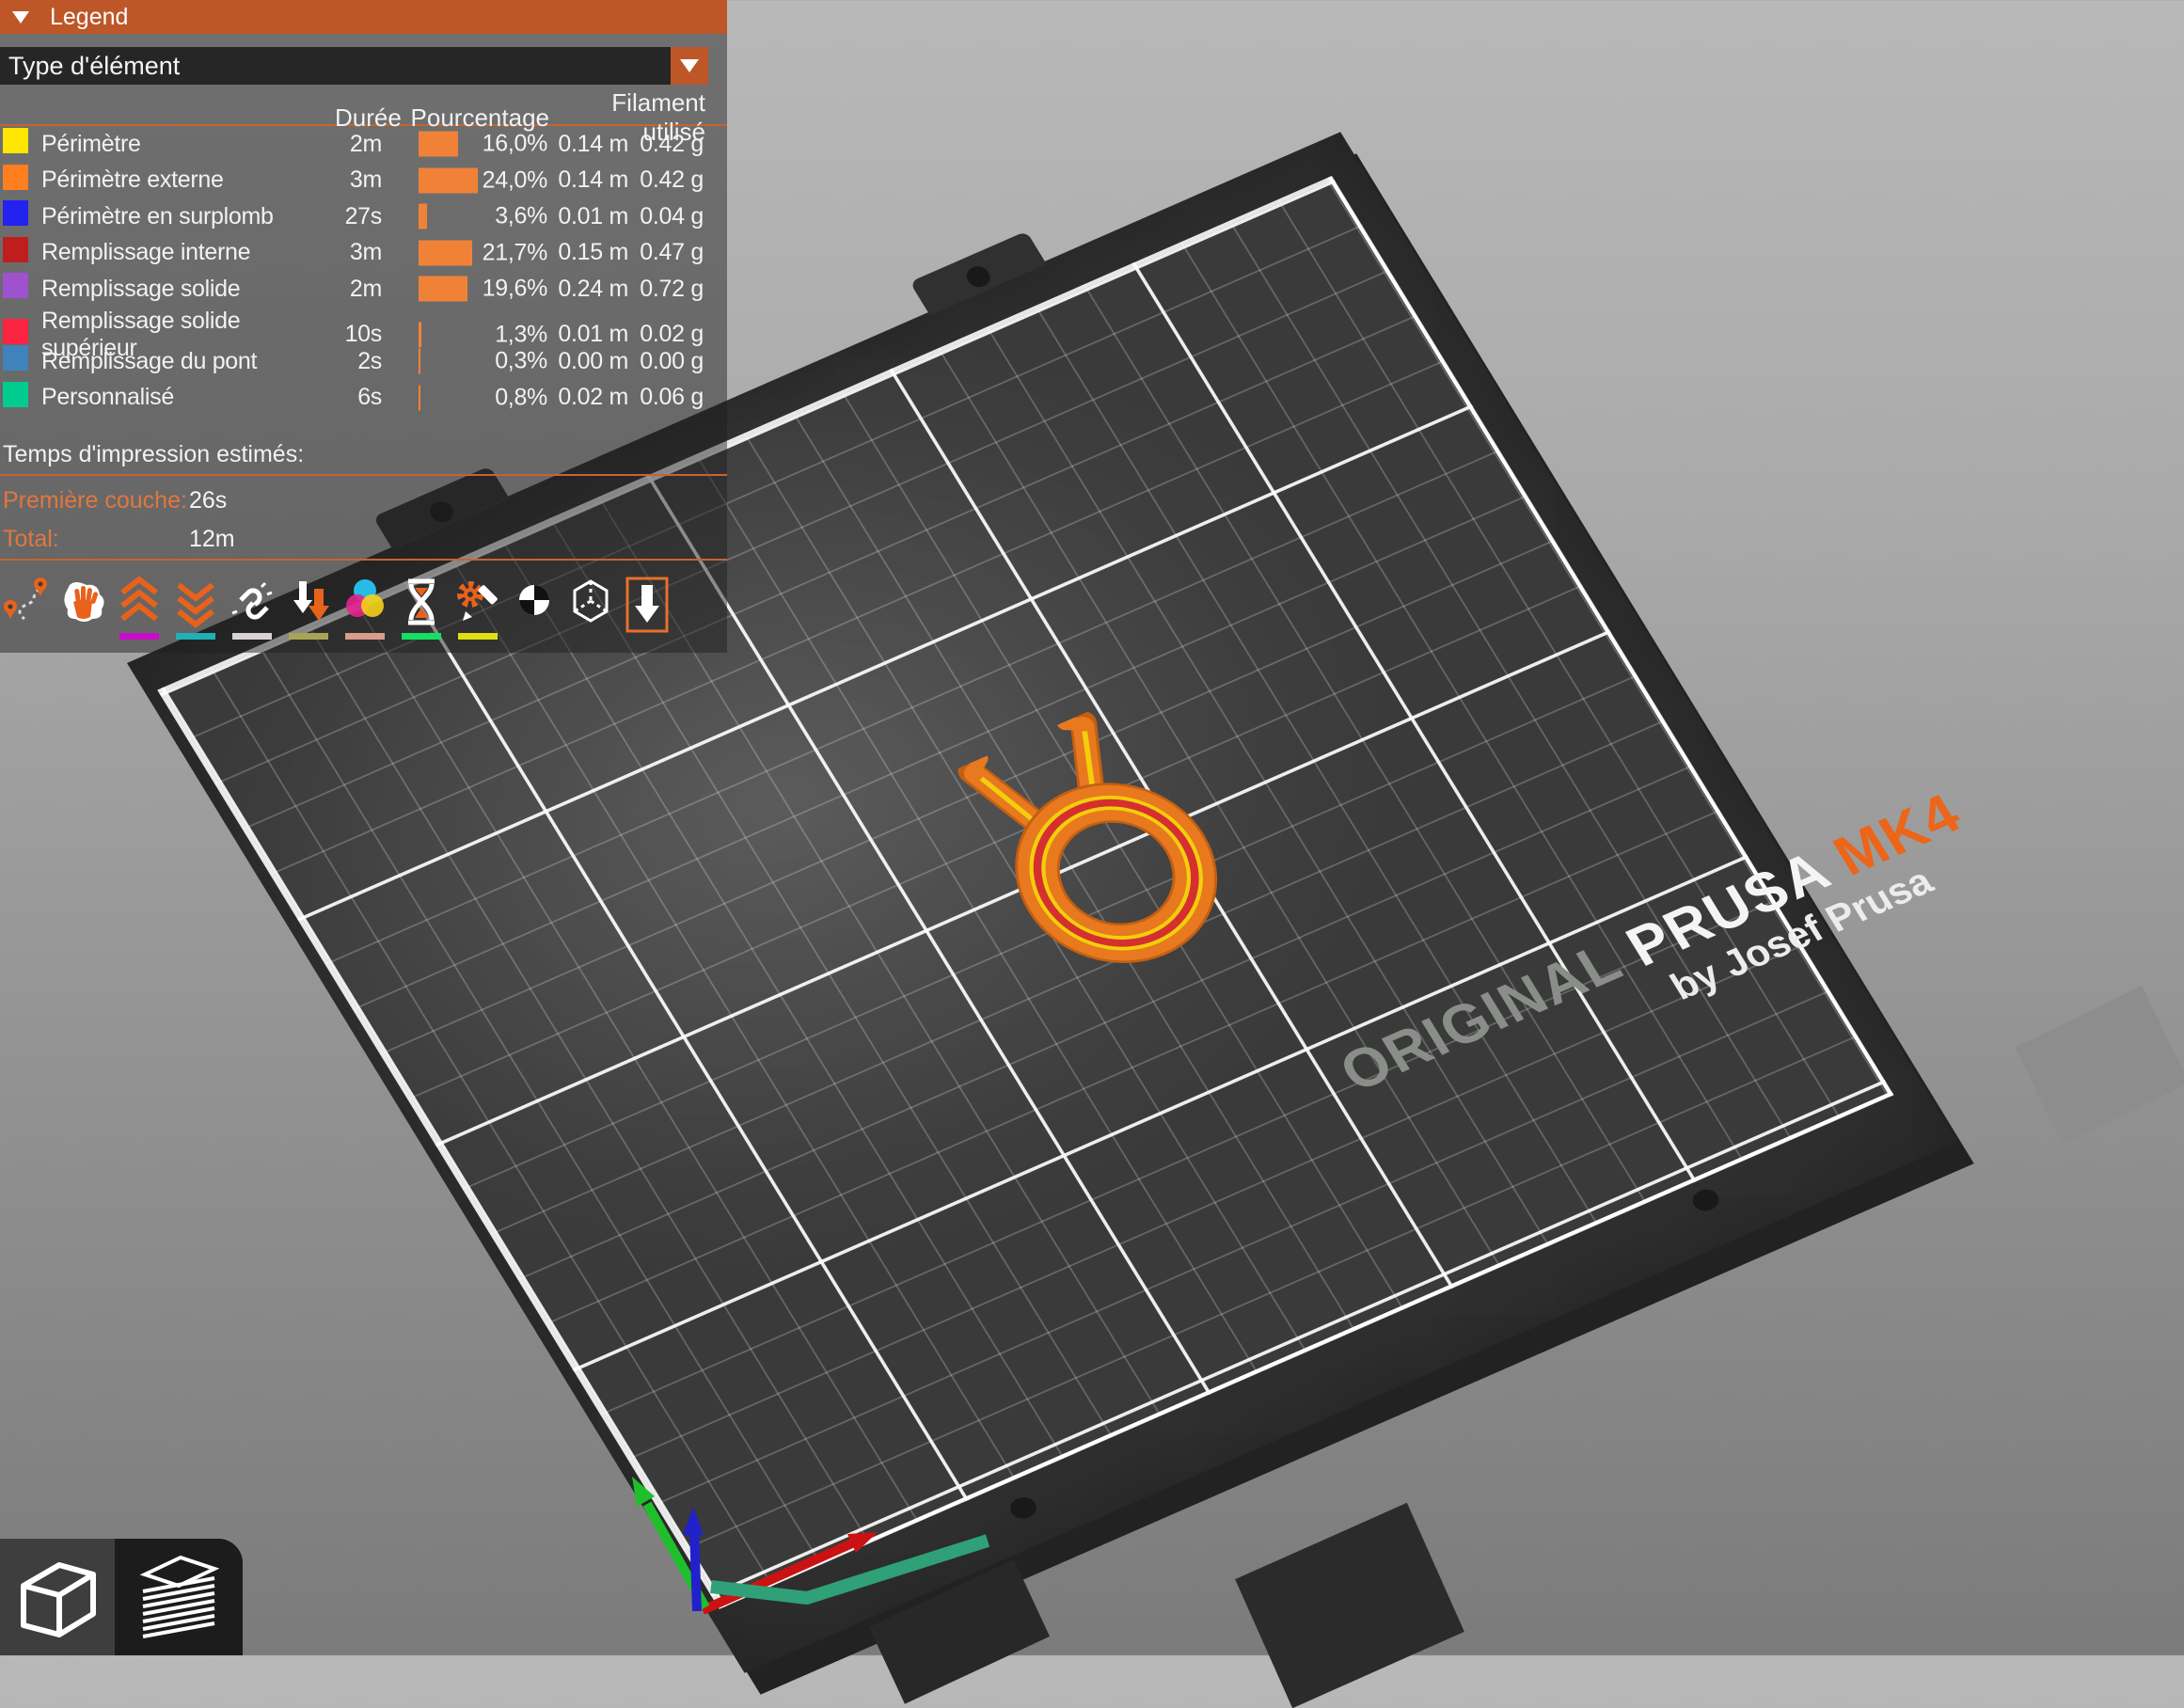 Image resolution: width=2184 pixels, height=1708 pixels. Describe the element at coordinates (593, 252) in the screenshot. I see `feature-filament-length: 0.15 m` at that location.